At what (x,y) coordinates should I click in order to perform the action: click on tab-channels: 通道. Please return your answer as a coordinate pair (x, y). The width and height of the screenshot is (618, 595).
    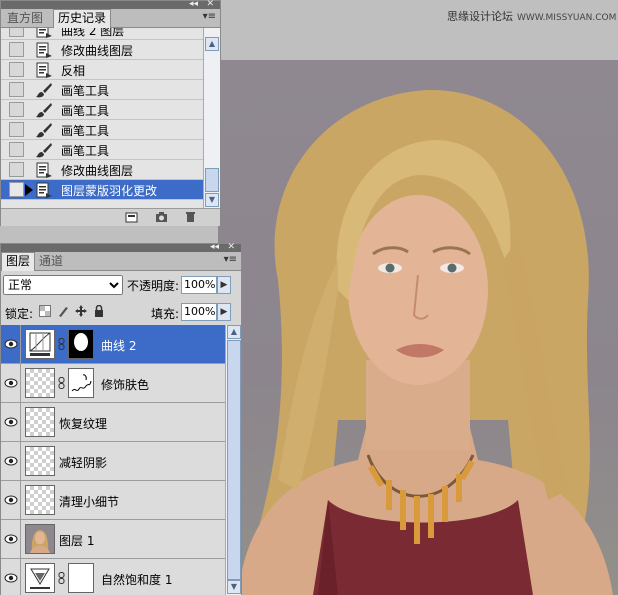
    Looking at the image, I should click on (51, 261).